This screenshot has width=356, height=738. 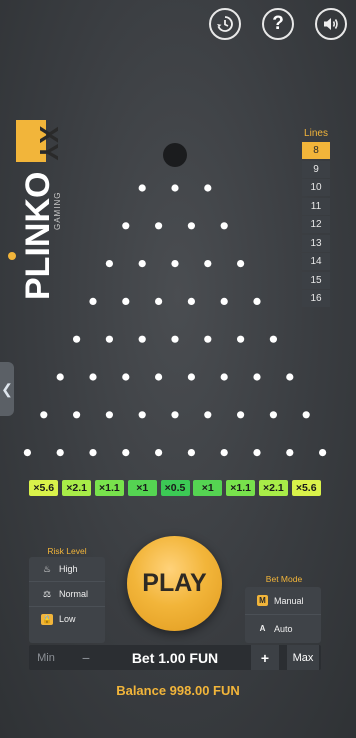 I want to click on bet-mode-auto: A Auto, so click(x=283, y=628).